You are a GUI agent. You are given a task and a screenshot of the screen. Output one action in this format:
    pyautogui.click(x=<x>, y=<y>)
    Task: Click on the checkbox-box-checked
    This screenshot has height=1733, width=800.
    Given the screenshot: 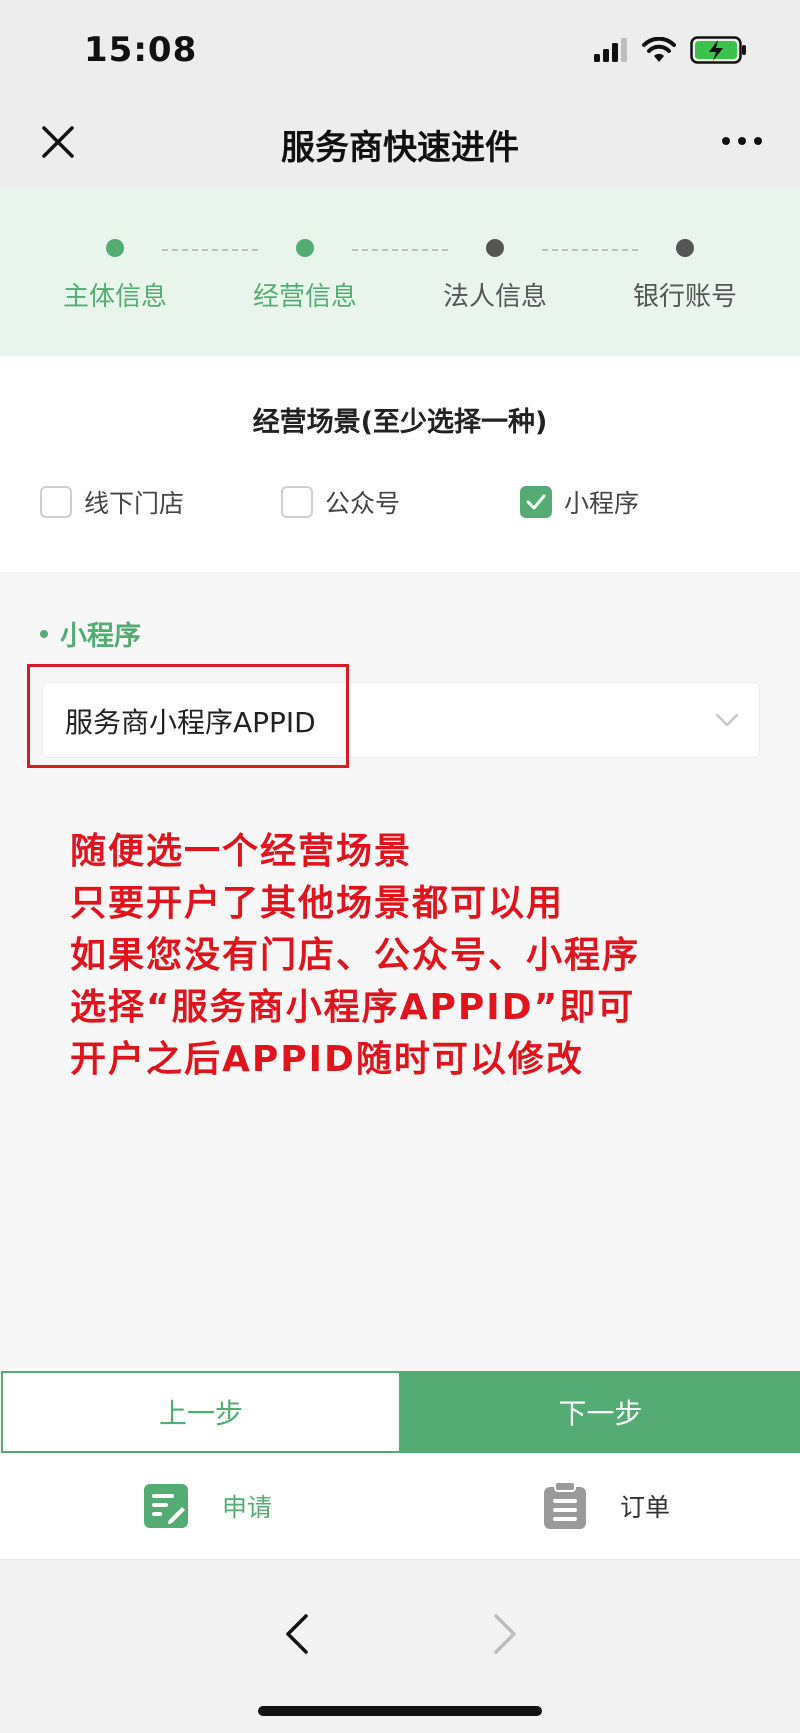 What is the action you would take?
    pyautogui.click(x=536, y=502)
    